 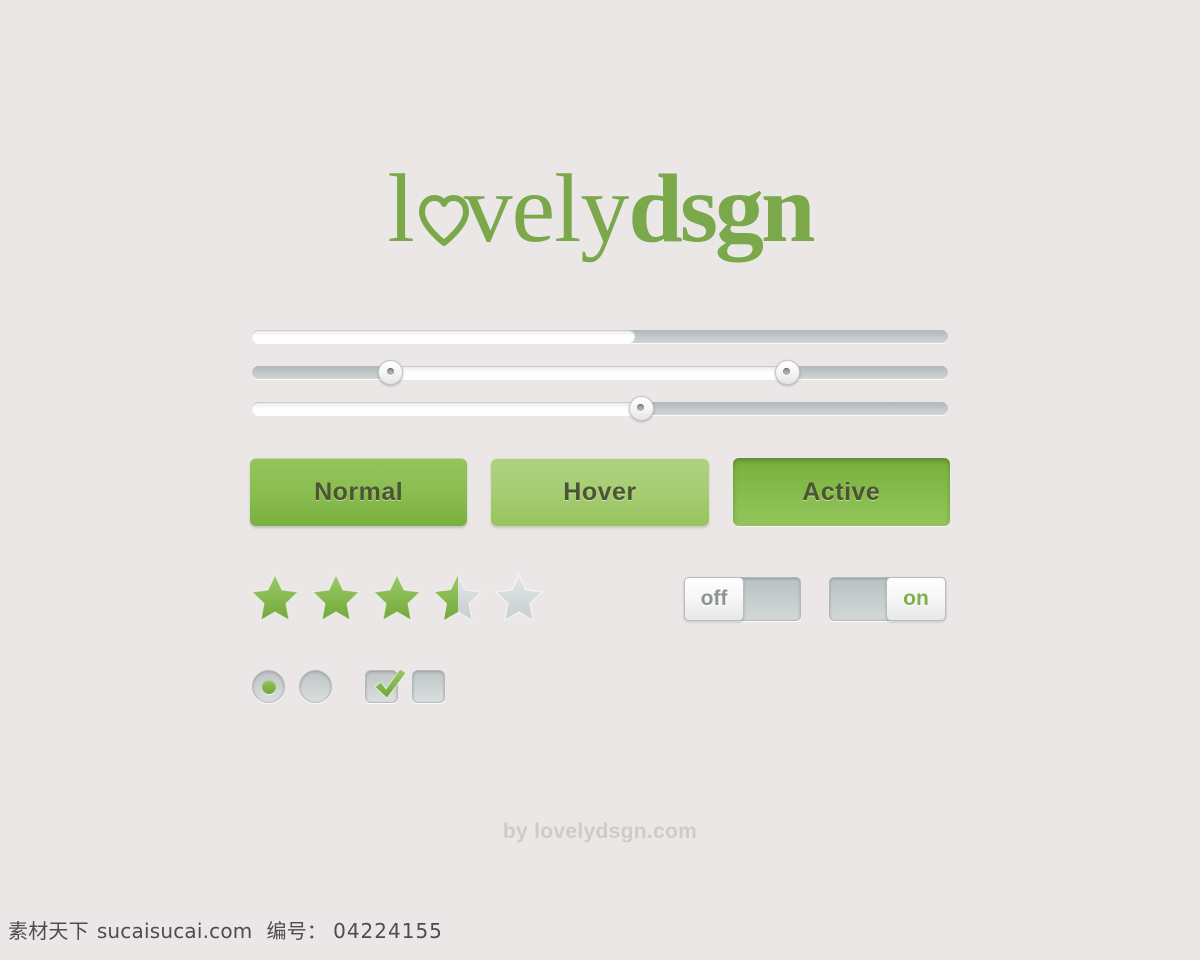 What do you see at coordinates (428, 686) in the screenshot?
I see `checkbox-unchecked` at bounding box center [428, 686].